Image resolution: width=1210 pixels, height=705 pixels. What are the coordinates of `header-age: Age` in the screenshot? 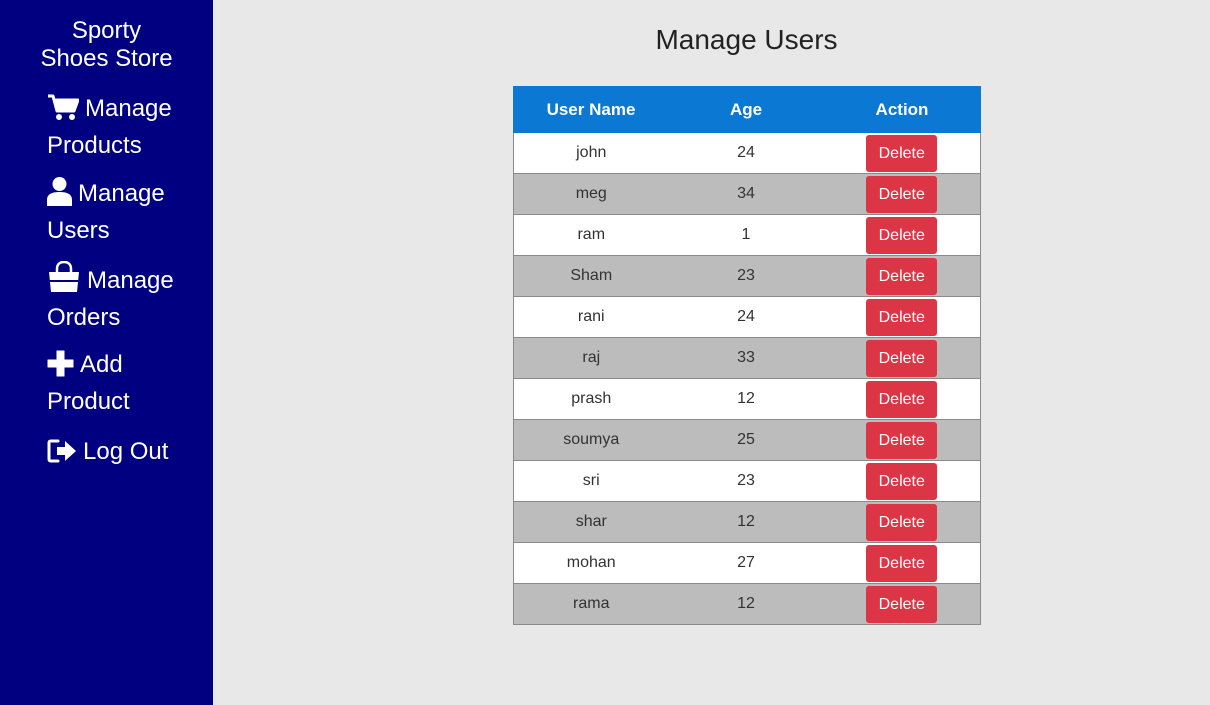 It's located at (746, 109).